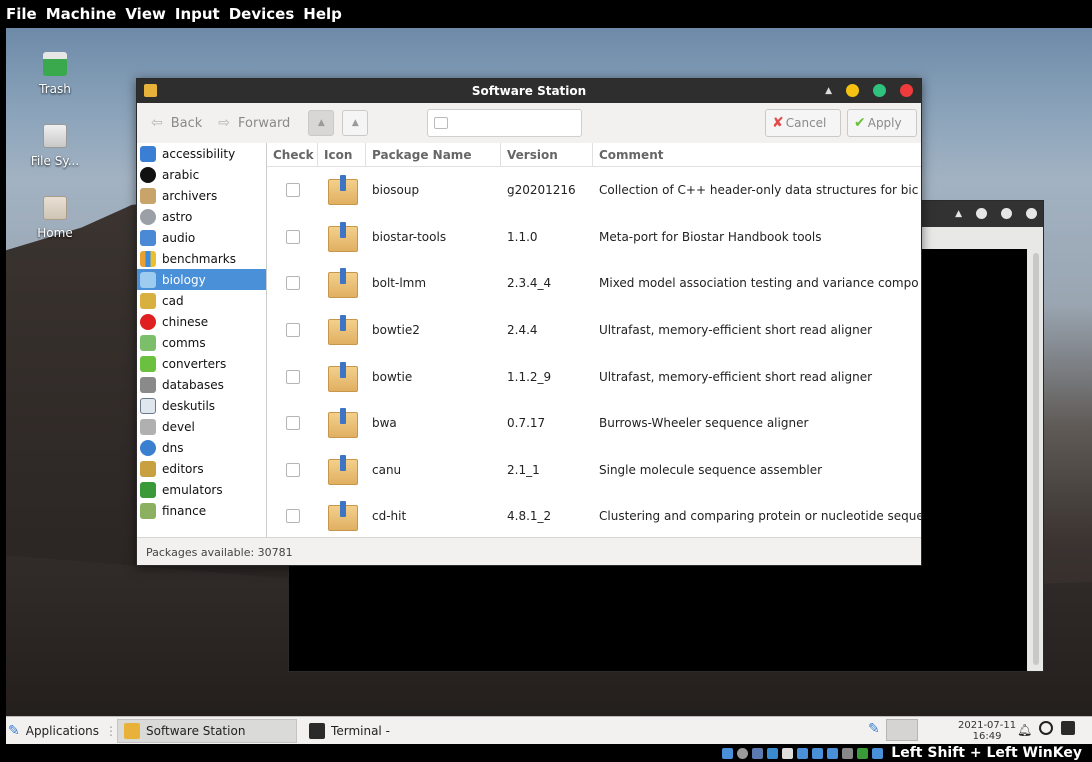 The width and height of the screenshot is (1092, 762). I want to click on column-header-check: Check, so click(292, 155).